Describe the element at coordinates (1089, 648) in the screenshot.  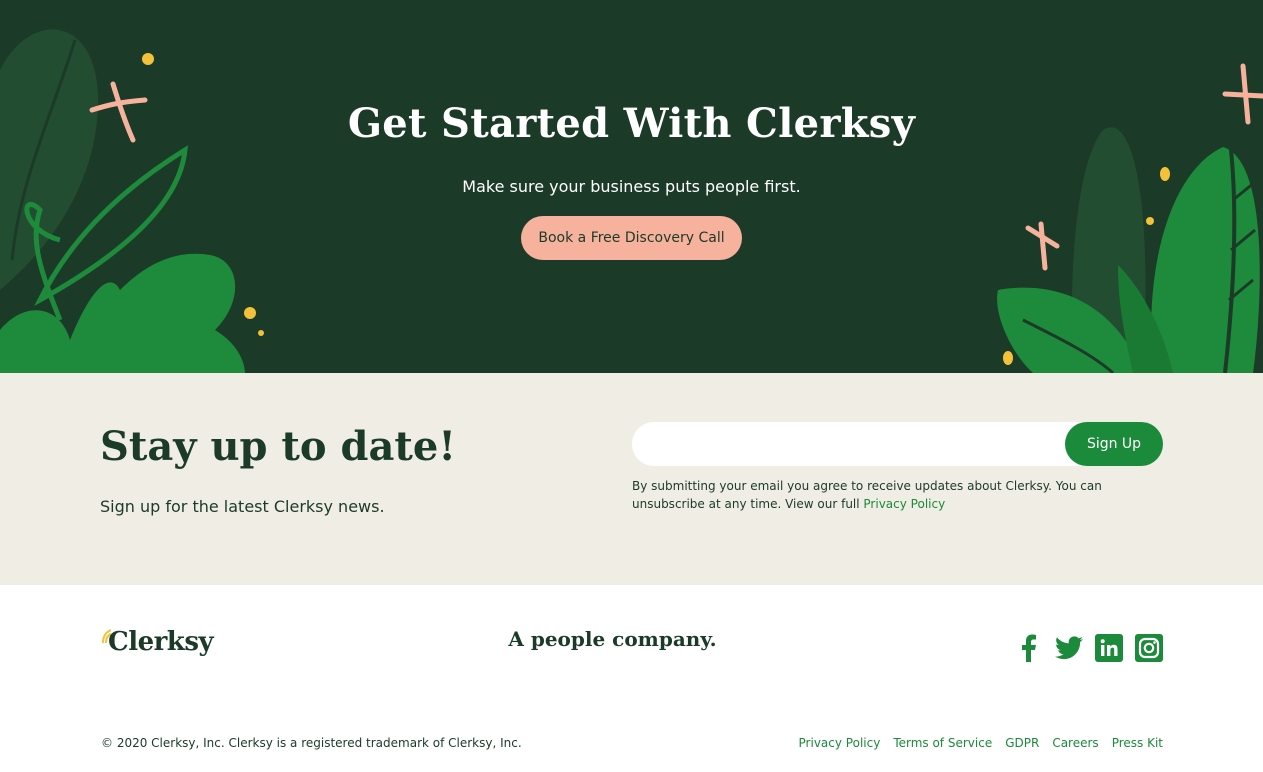
I see `social-links` at that location.